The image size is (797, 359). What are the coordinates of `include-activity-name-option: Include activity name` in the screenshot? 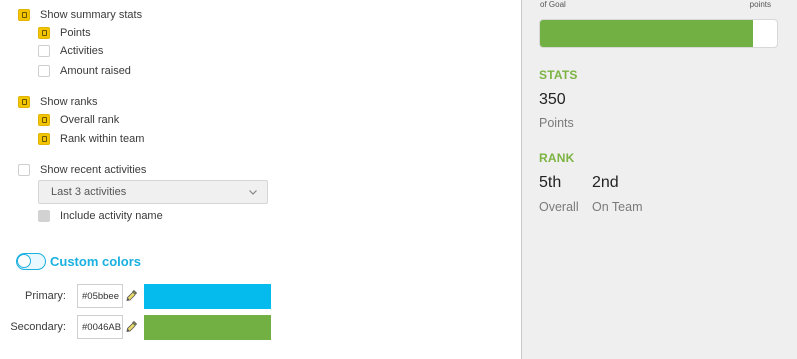 It's located at (100, 216).